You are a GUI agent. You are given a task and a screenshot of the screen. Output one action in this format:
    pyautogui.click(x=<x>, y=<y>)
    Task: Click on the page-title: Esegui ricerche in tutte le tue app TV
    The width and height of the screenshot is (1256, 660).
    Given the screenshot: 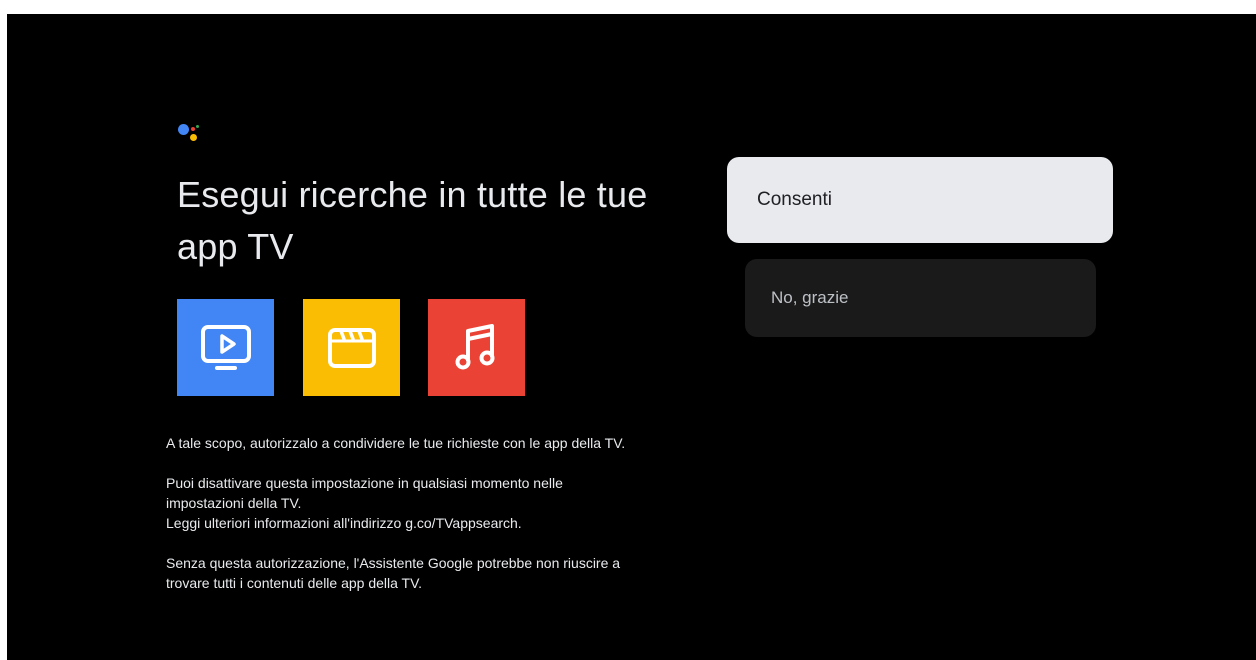 What is the action you would take?
    pyautogui.click(x=412, y=220)
    